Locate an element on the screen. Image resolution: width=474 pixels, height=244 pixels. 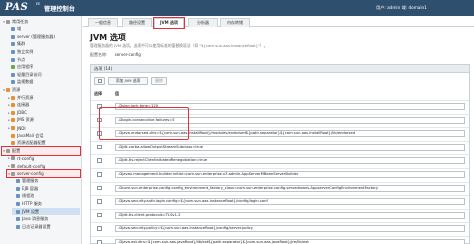
tab: JVM 选项 is located at coordinates (169, 23).